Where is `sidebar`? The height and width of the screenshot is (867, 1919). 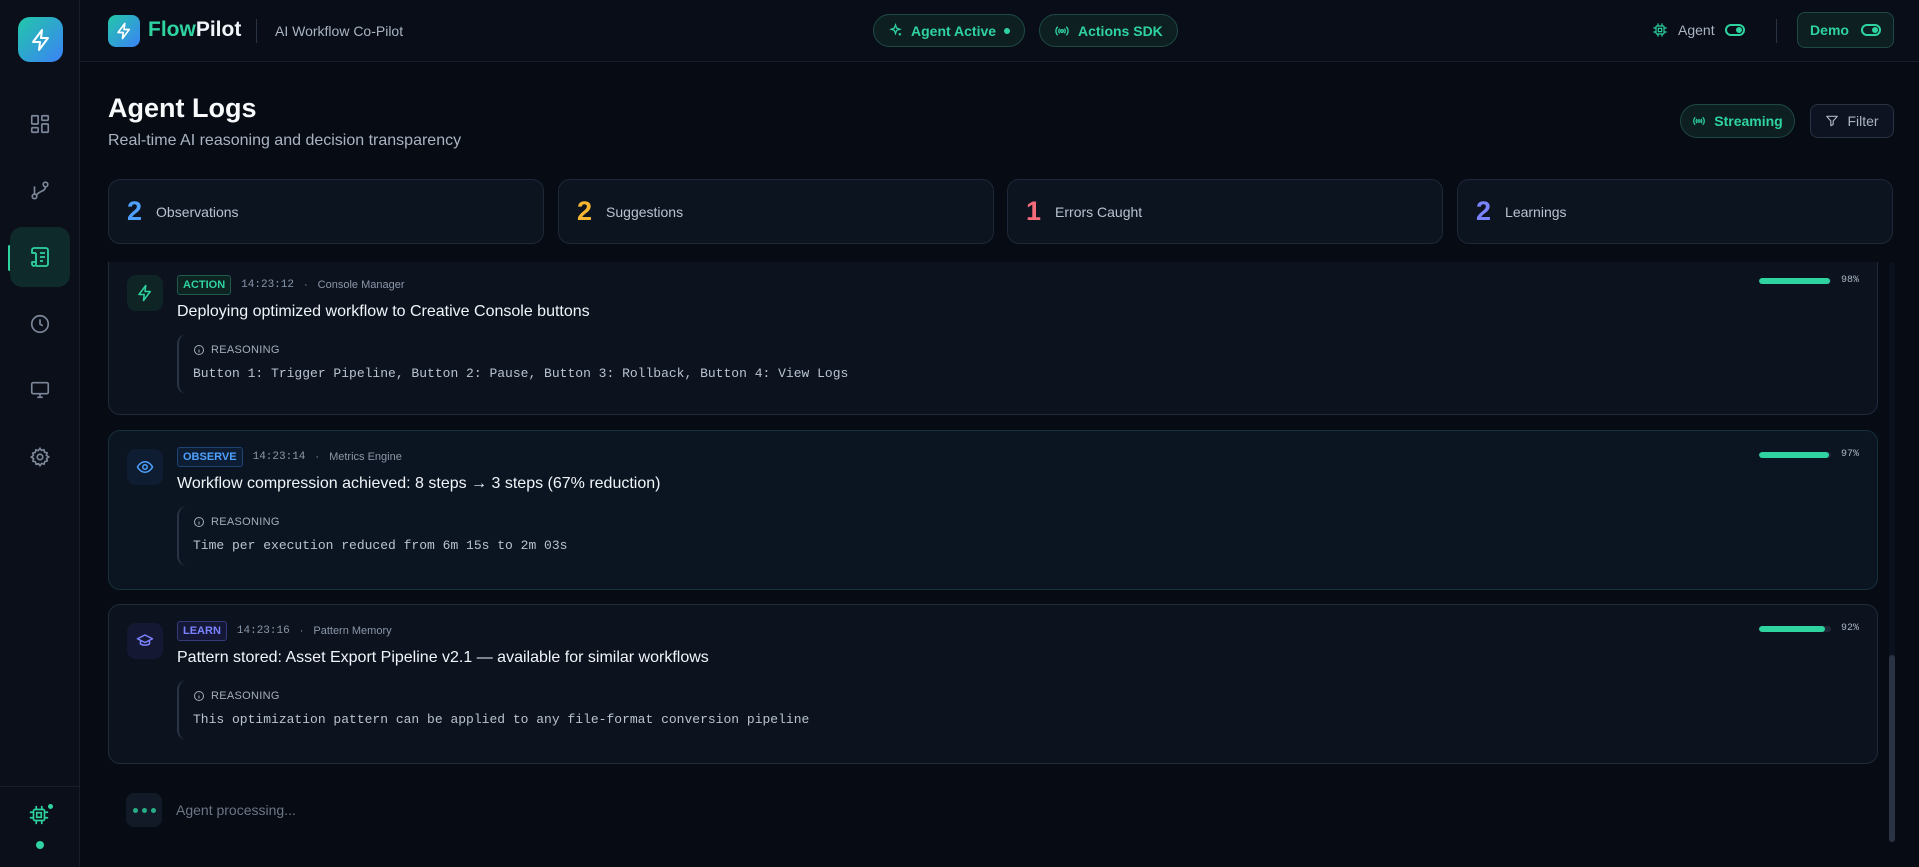 sidebar is located at coordinates (40, 433).